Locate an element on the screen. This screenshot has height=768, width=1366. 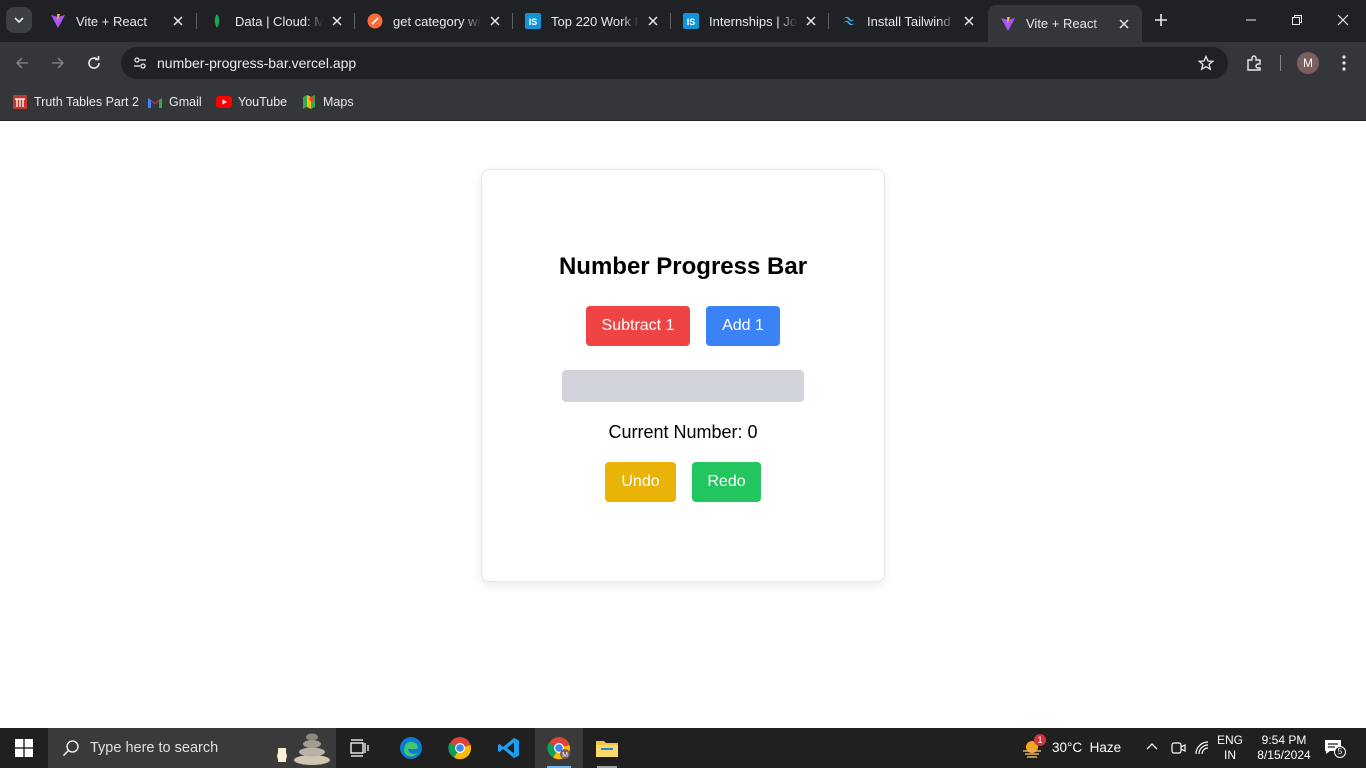
toolbar-divider is located at coordinates (1280, 63).